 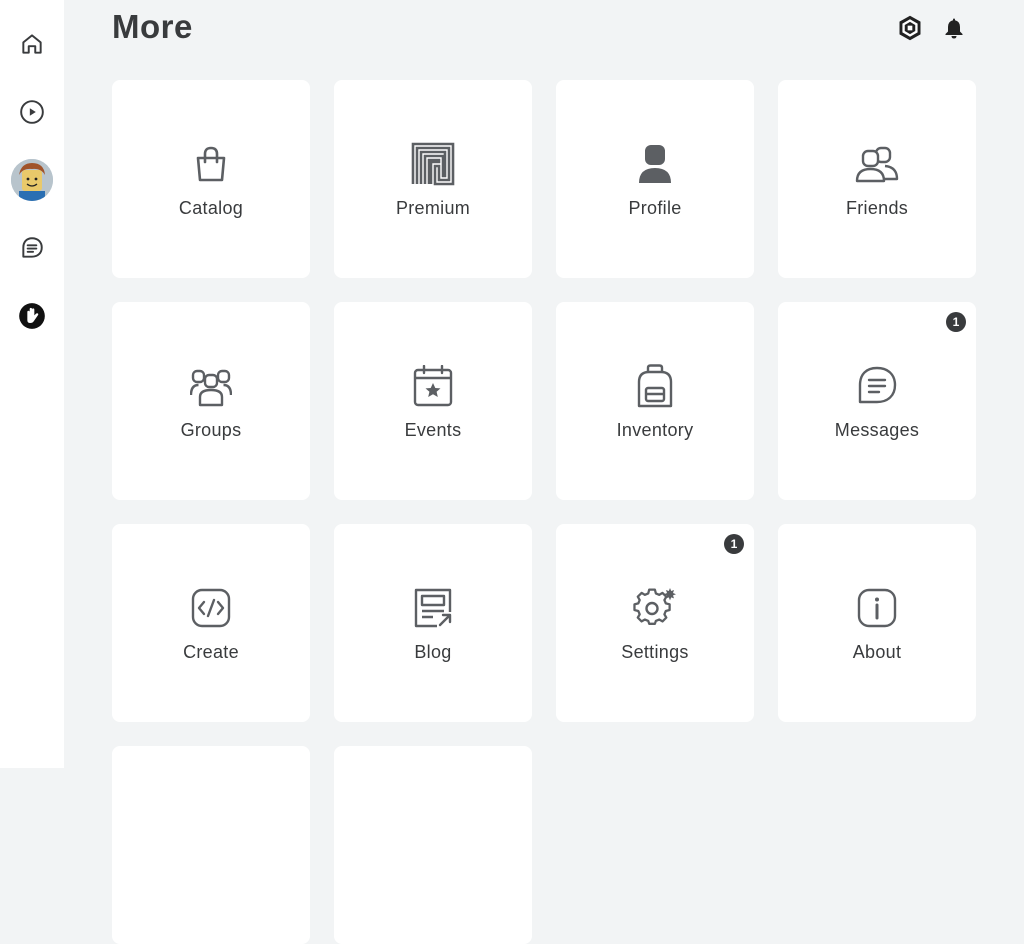 What do you see at coordinates (211, 386) in the screenshot?
I see `groups-icon` at bounding box center [211, 386].